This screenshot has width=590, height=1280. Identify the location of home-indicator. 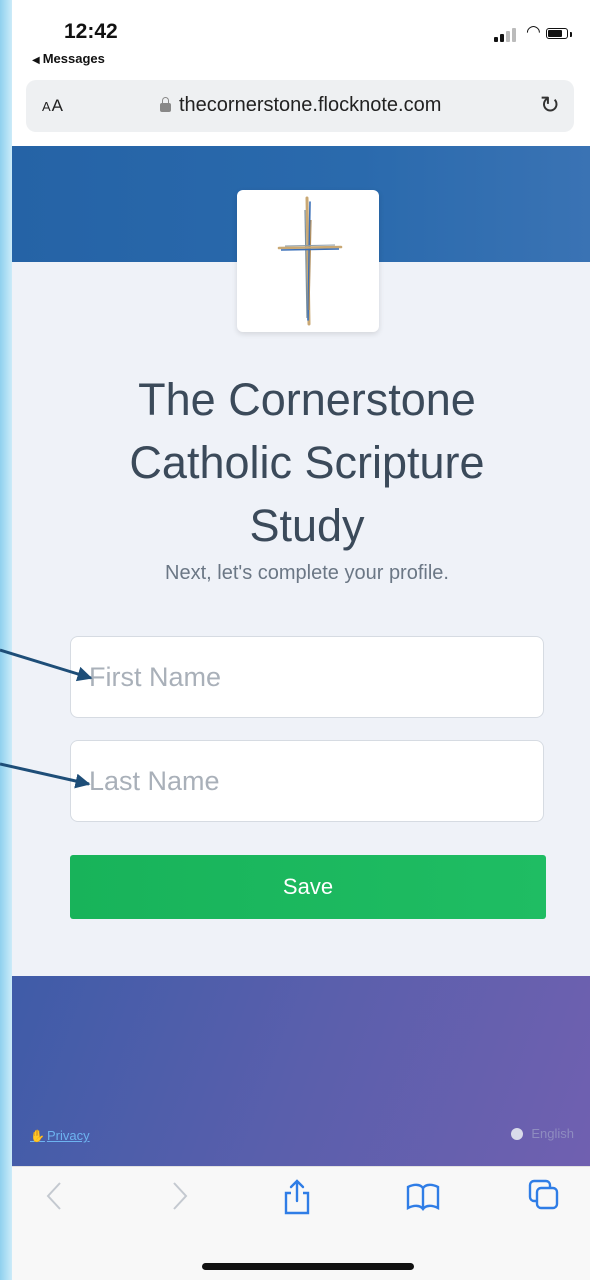
(308, 1266).